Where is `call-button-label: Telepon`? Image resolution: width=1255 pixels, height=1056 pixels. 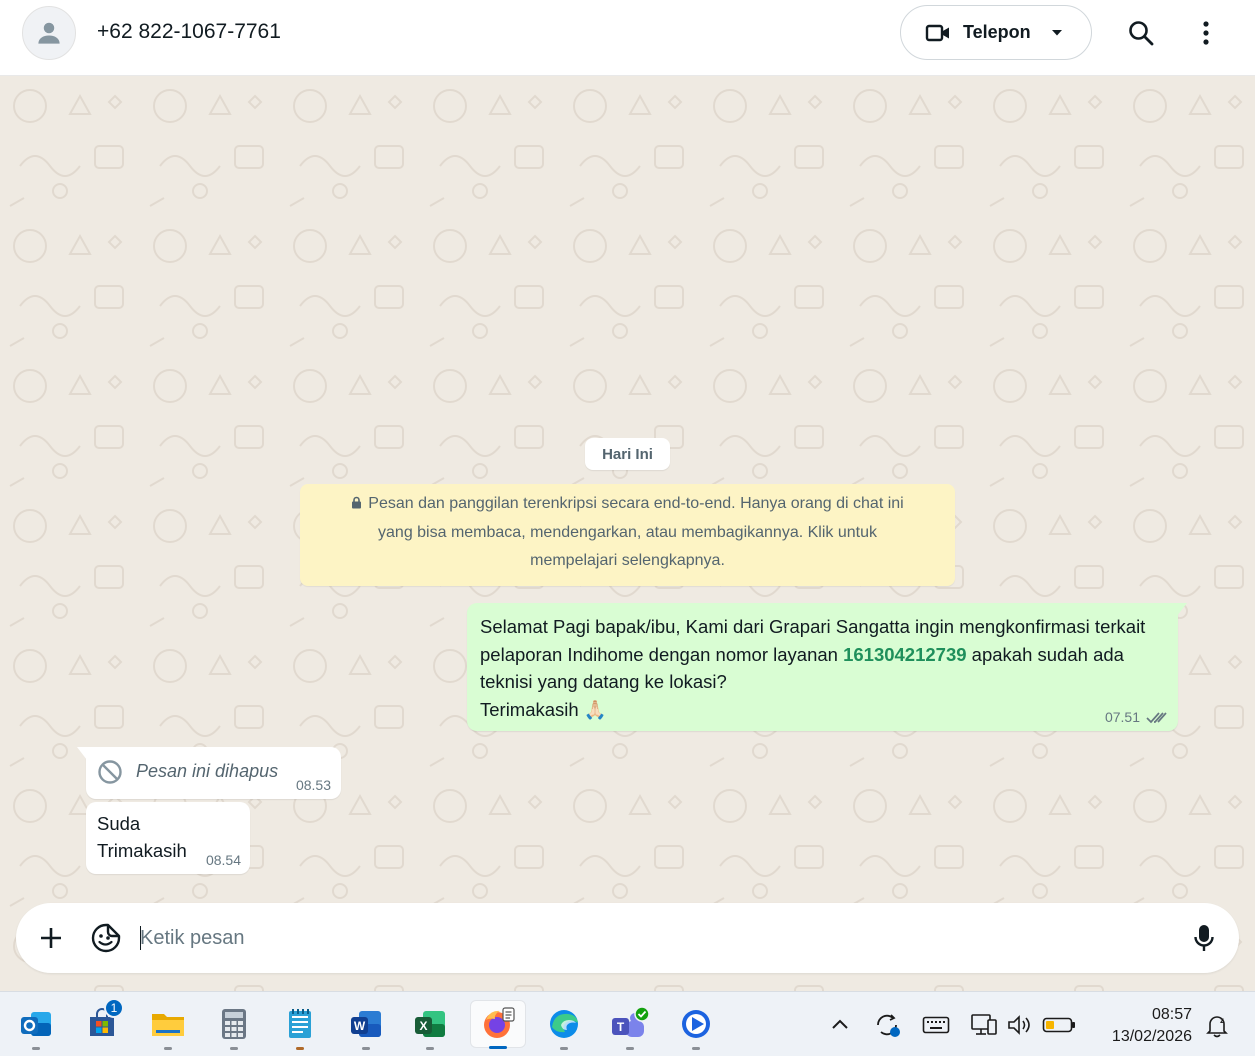 call-button-label: Telepon is located at coordinates (997, 32).